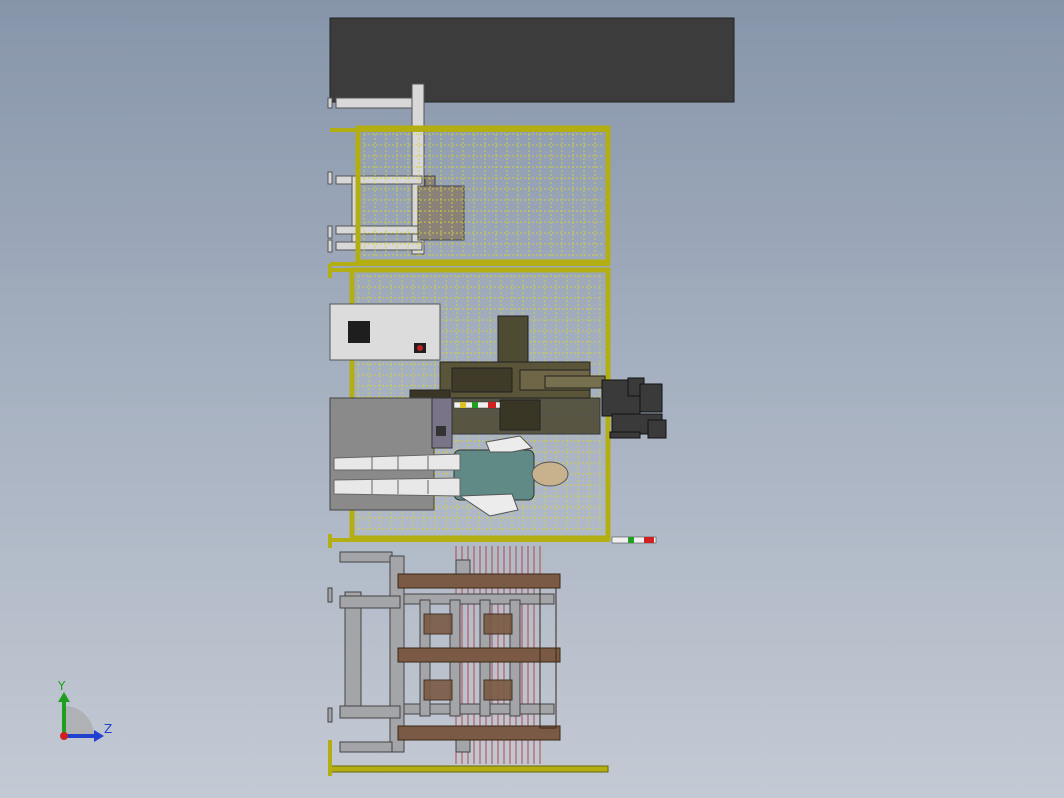 This screenshot has height=798, width=1064. Describe the element at coordinates (61, 686) in the screenshot. I see `y-axis-label: Y` at that location.